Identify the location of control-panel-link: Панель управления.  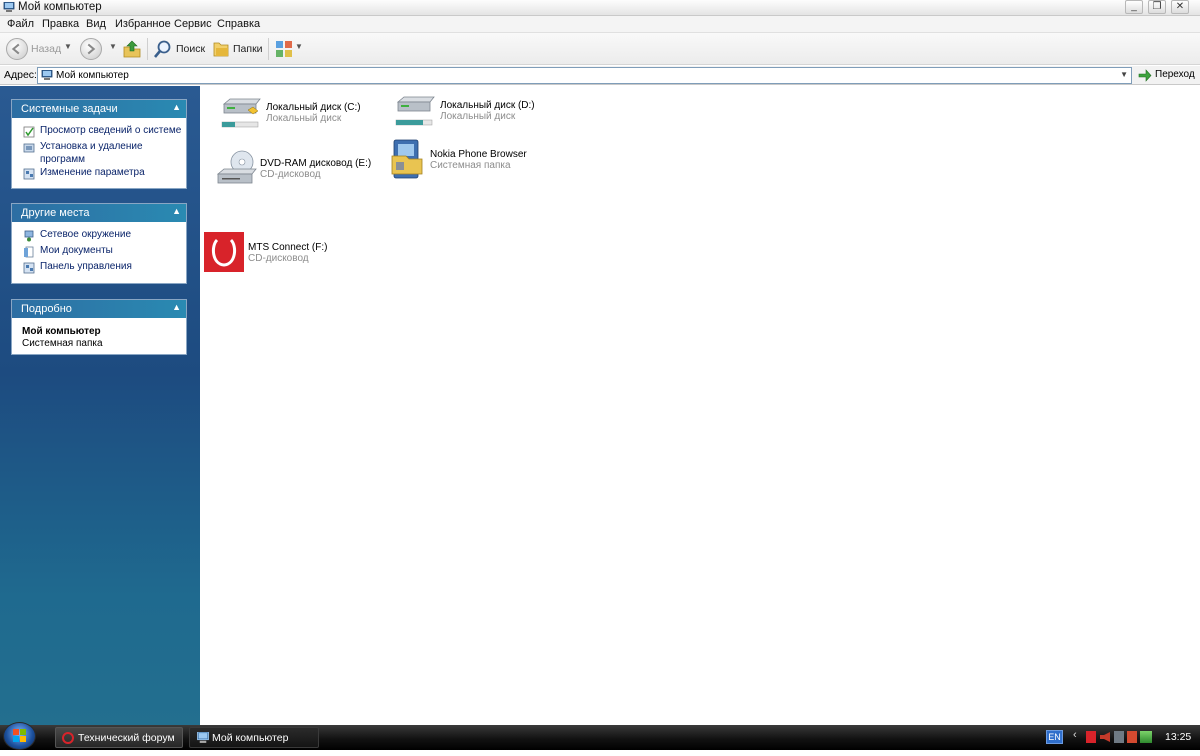
(99, 268).